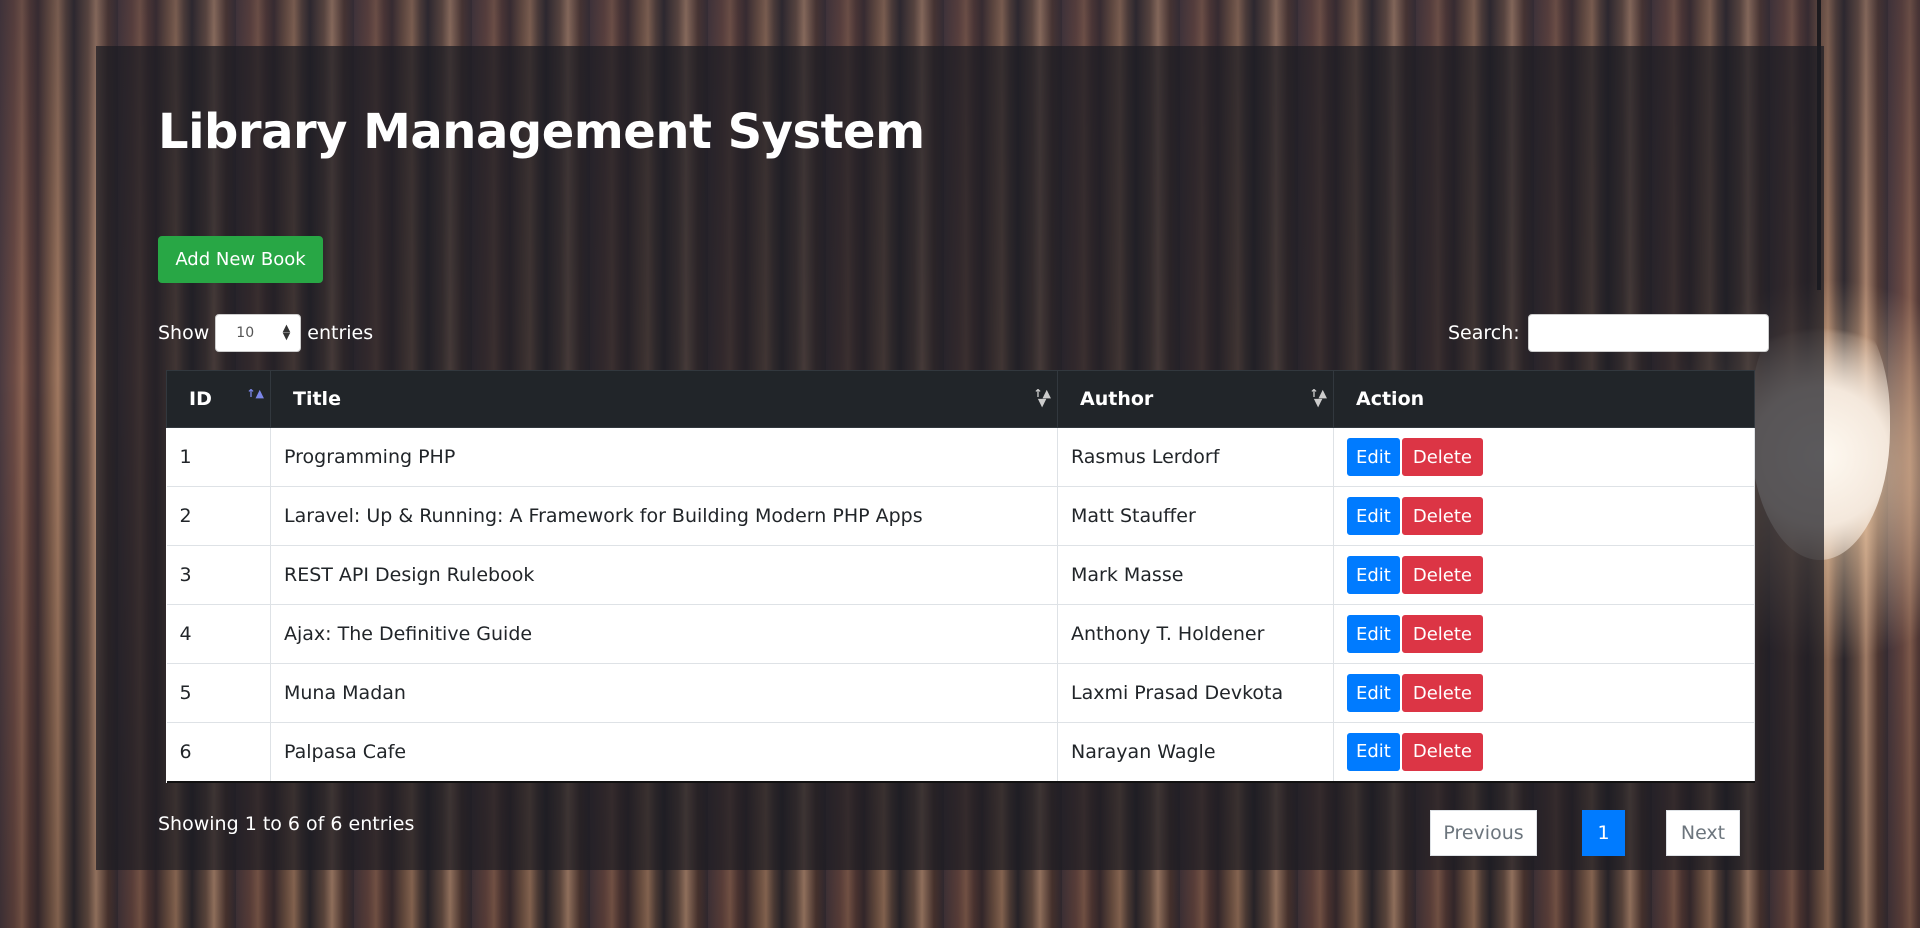  Describe the element at coordinates (184, 333) in the screenshot. I see `show-label: Show` at that location.